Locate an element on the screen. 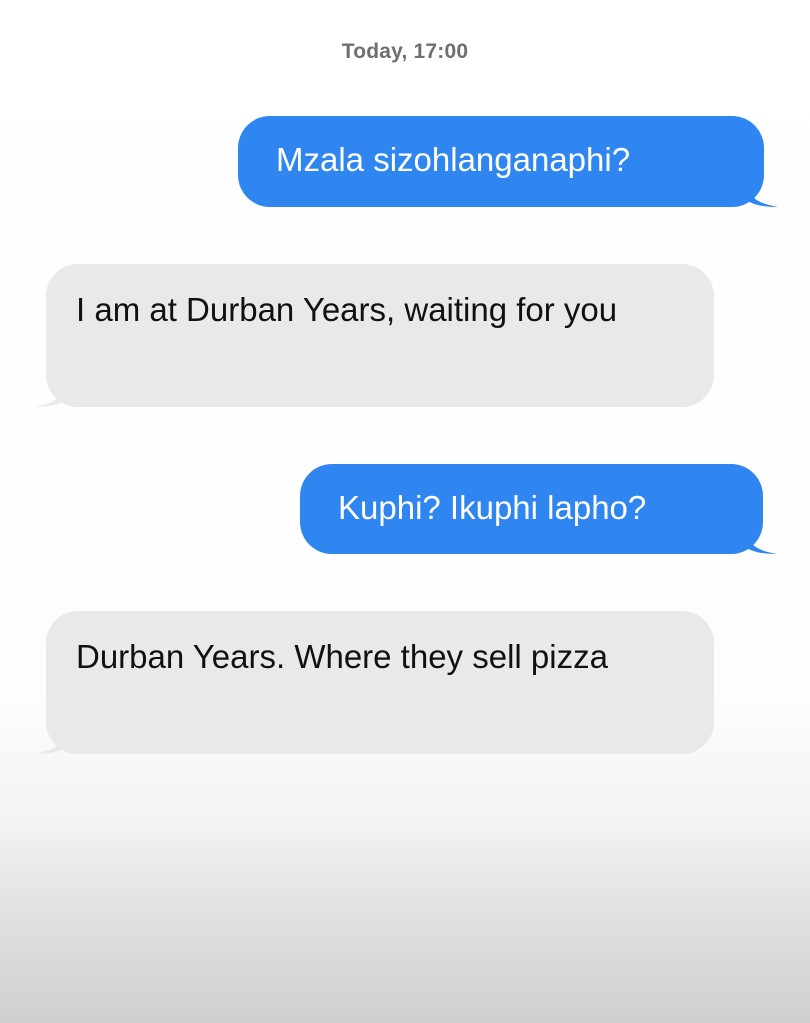 Image resolution: width=810 pixels, height=1023 pixels. received-message-bubble: I am at Durban Years, waiting for you is located at coordinates (374, 335).